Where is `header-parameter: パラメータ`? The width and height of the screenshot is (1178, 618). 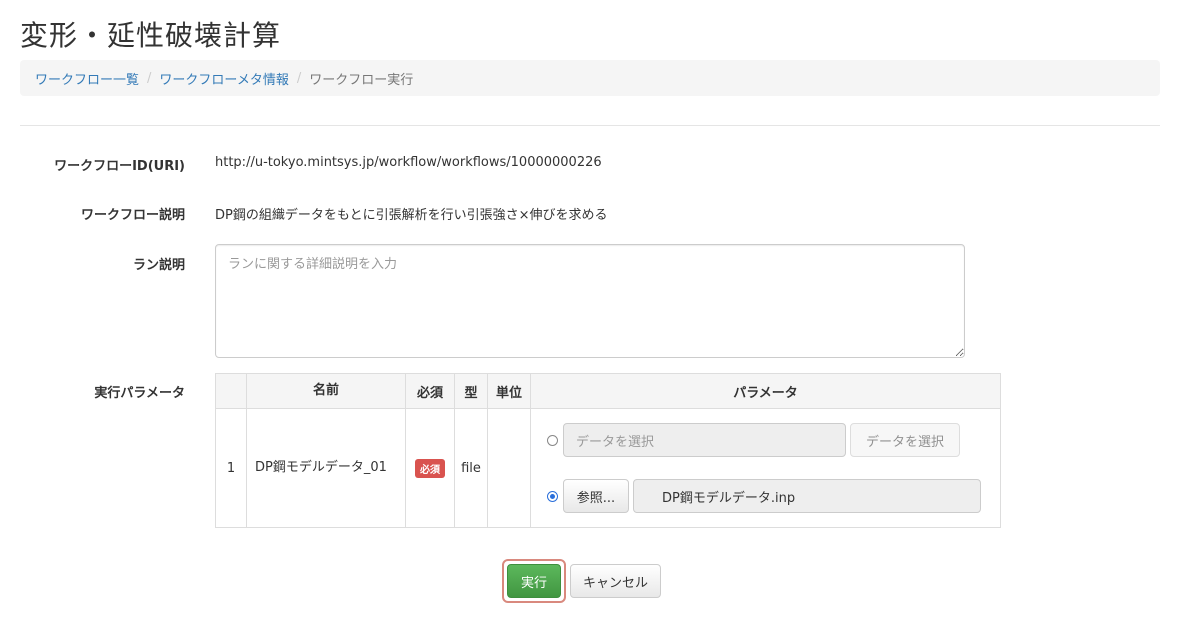
header-parameter: パラメータ is located at coordinates (765, 391).